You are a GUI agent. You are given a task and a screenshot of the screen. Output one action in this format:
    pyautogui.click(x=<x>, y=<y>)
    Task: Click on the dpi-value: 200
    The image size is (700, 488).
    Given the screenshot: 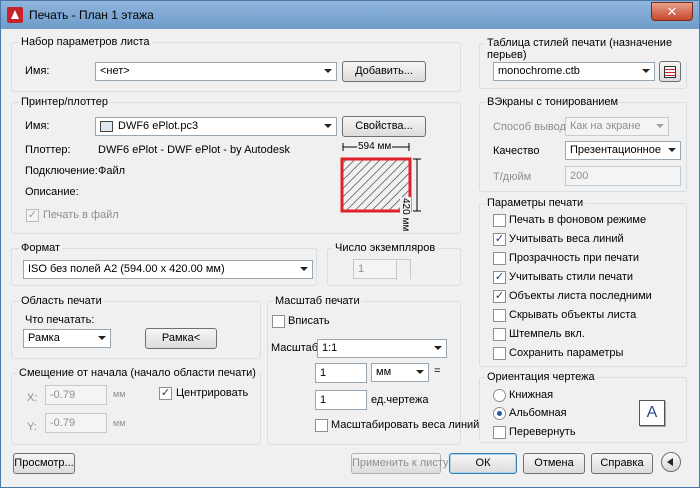 What is the action you would take?
    pyautogui.click(x=579, y=176)
    